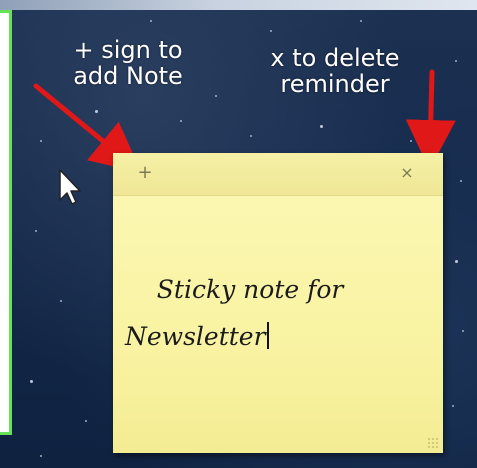 Image resolution: width=477 pixels, height=468 pixels. I want to click on text-caret, so click(267, 335).